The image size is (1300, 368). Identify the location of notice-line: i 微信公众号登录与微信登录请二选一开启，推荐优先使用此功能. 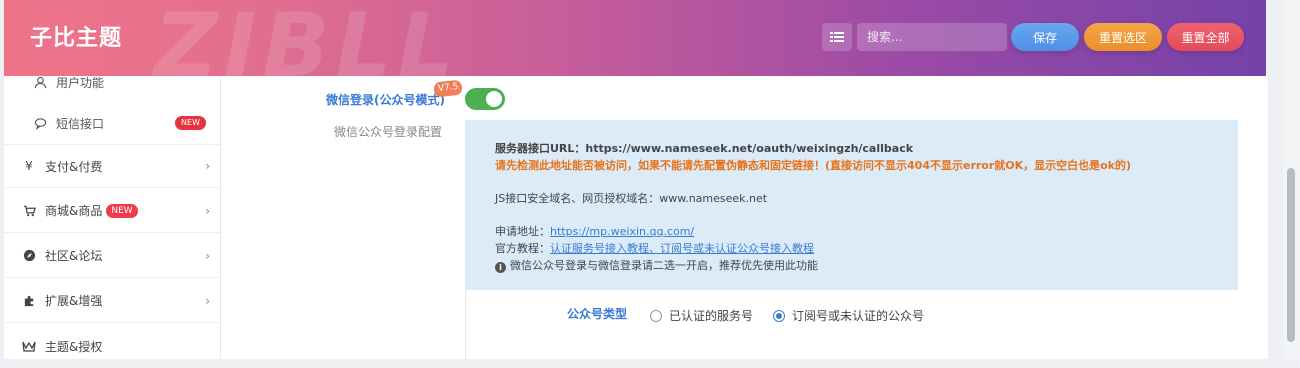
(656, 265).